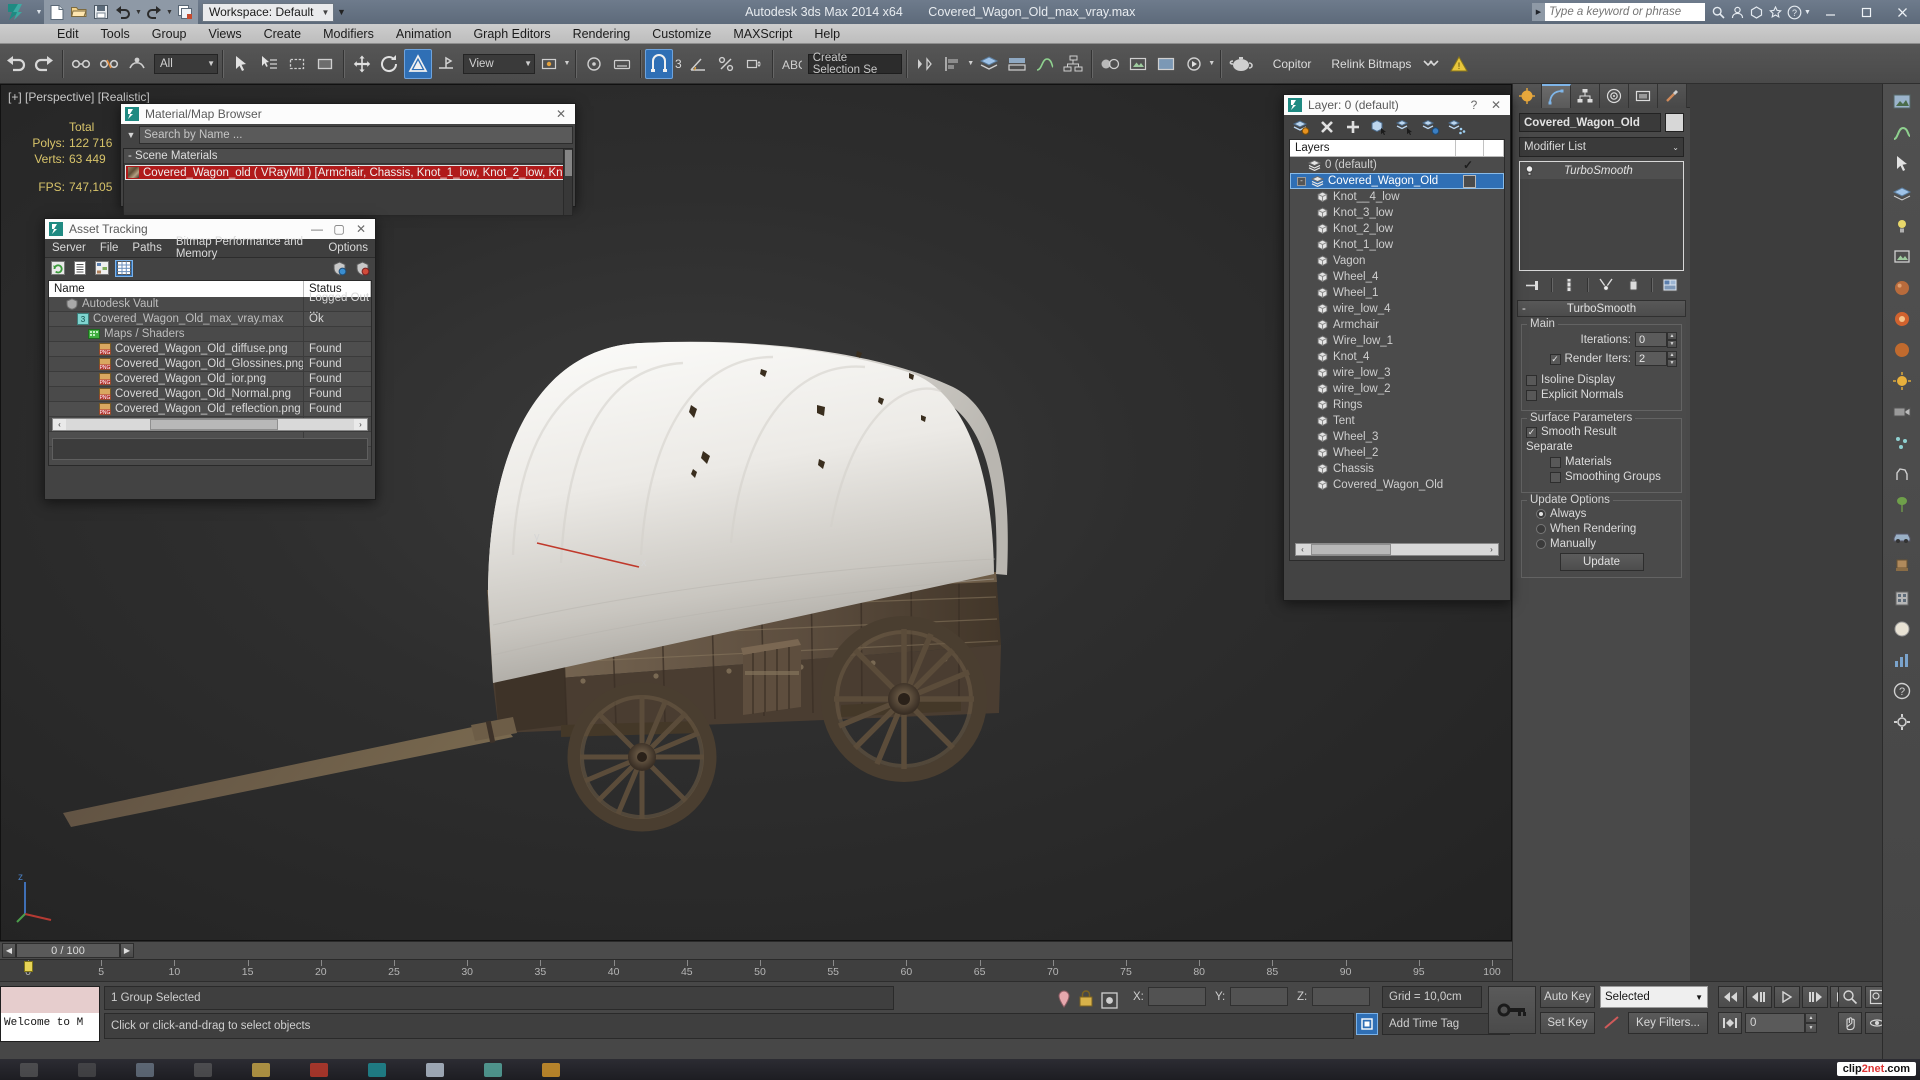 This screenshot has height=1080, width=1920. I want to click on update-when-rendering-row: When Rendering, so click(1601, 529).